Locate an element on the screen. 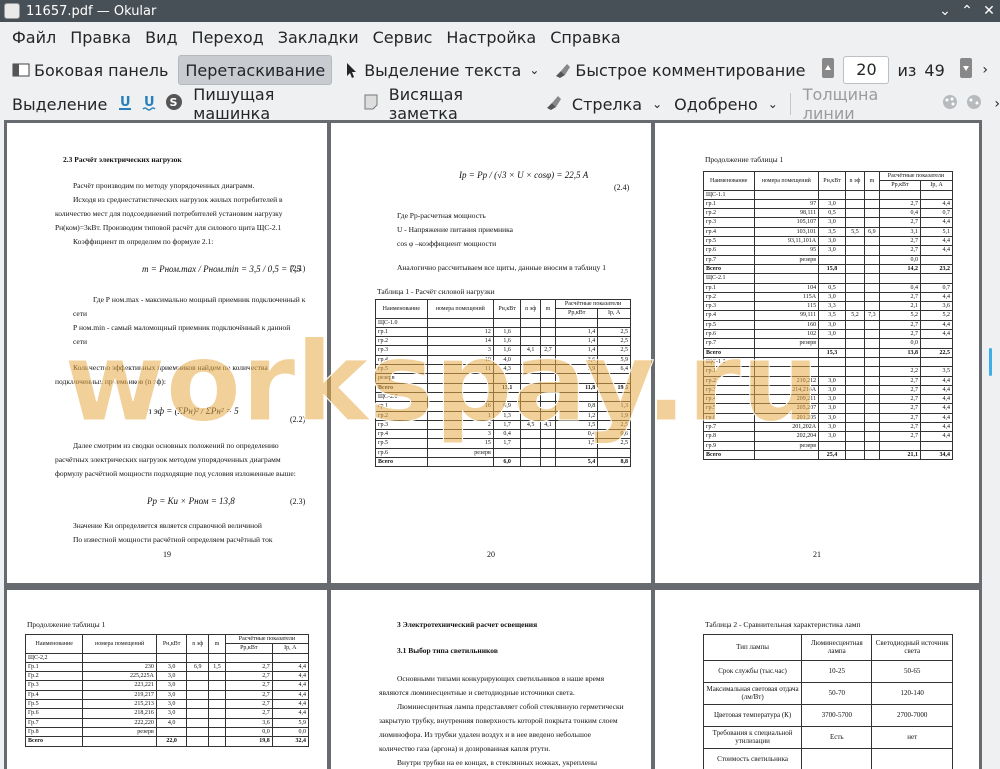  fill-color-icon is located at coordinates (974, 104).